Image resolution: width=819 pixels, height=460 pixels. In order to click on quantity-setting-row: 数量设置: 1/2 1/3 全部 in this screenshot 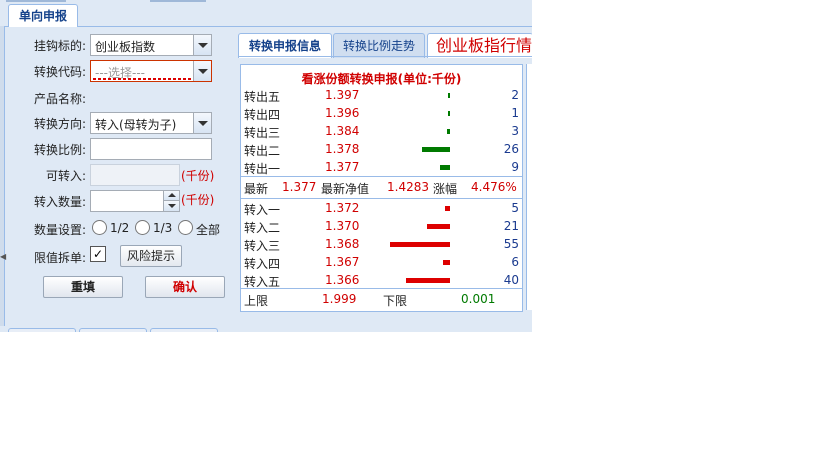, I will do `click(116, 229)`.